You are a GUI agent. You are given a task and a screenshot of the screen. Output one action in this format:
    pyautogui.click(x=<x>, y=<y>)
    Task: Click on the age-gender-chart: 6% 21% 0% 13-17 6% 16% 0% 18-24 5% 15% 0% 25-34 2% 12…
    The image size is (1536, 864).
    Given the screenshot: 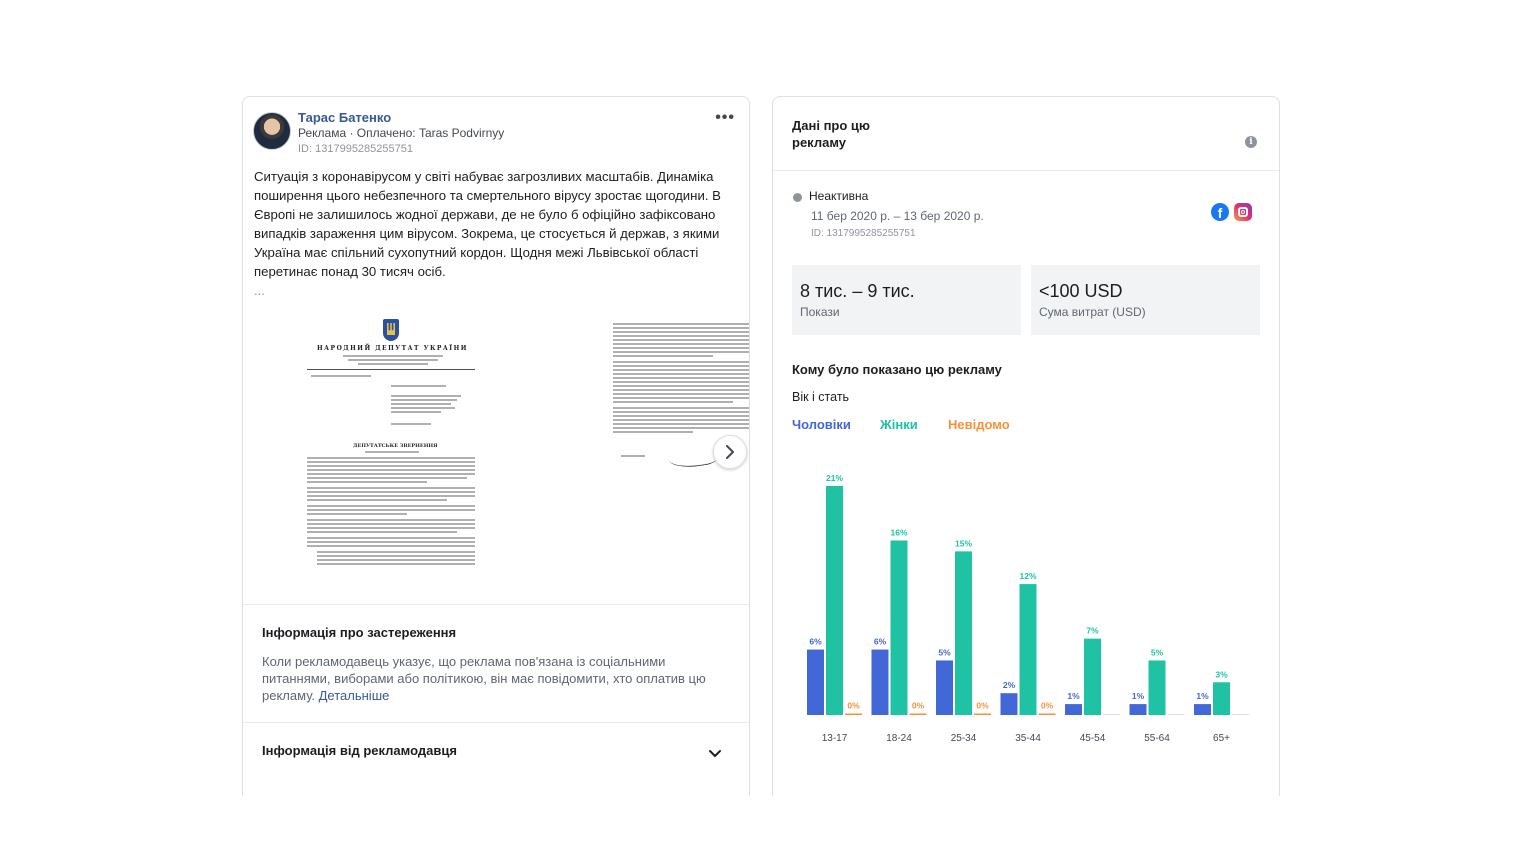 What is the action you would take?
    pyautogui.click(x=1028, y=608)
    